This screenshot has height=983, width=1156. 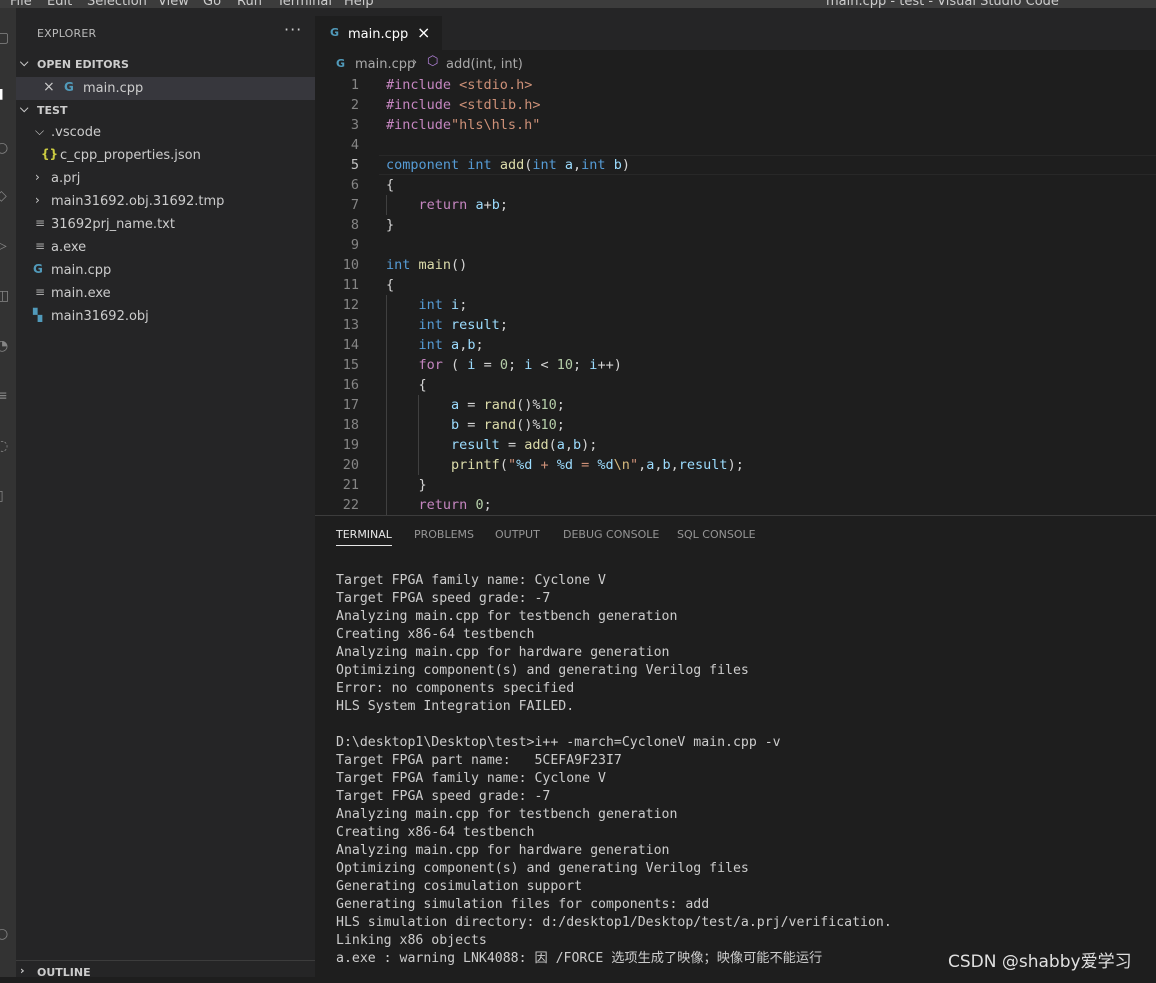 What do you see at coordinates (38, 315) in the screenshot?
I see `binary-file-icon: ▚` at bounding box center [38, 315].